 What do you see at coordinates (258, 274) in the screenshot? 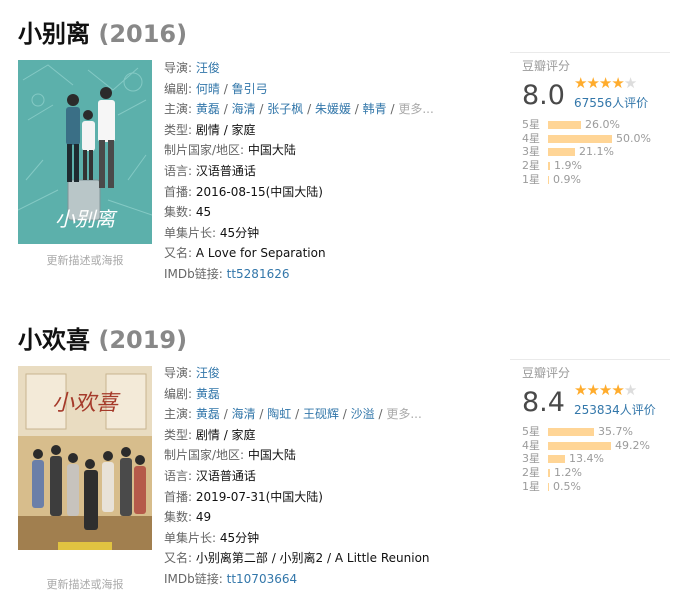
I see `imdb-link: tt5281626` at bounding box center [258, 274].